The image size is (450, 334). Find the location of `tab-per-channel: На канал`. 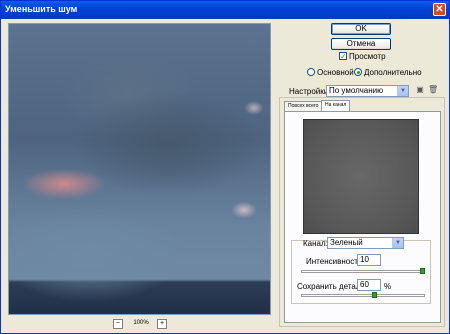

tab-per-channel: На канал is located at coordinates (336, 105).